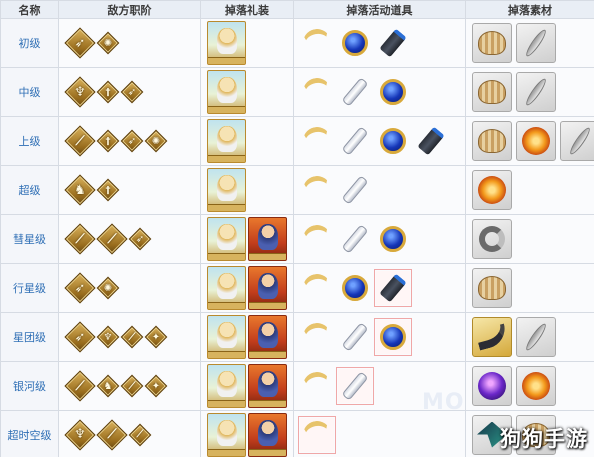  Describe the element at coordinates (29, 433) in the screenshot. I see `quest-level-name: 超时空级` at that location.